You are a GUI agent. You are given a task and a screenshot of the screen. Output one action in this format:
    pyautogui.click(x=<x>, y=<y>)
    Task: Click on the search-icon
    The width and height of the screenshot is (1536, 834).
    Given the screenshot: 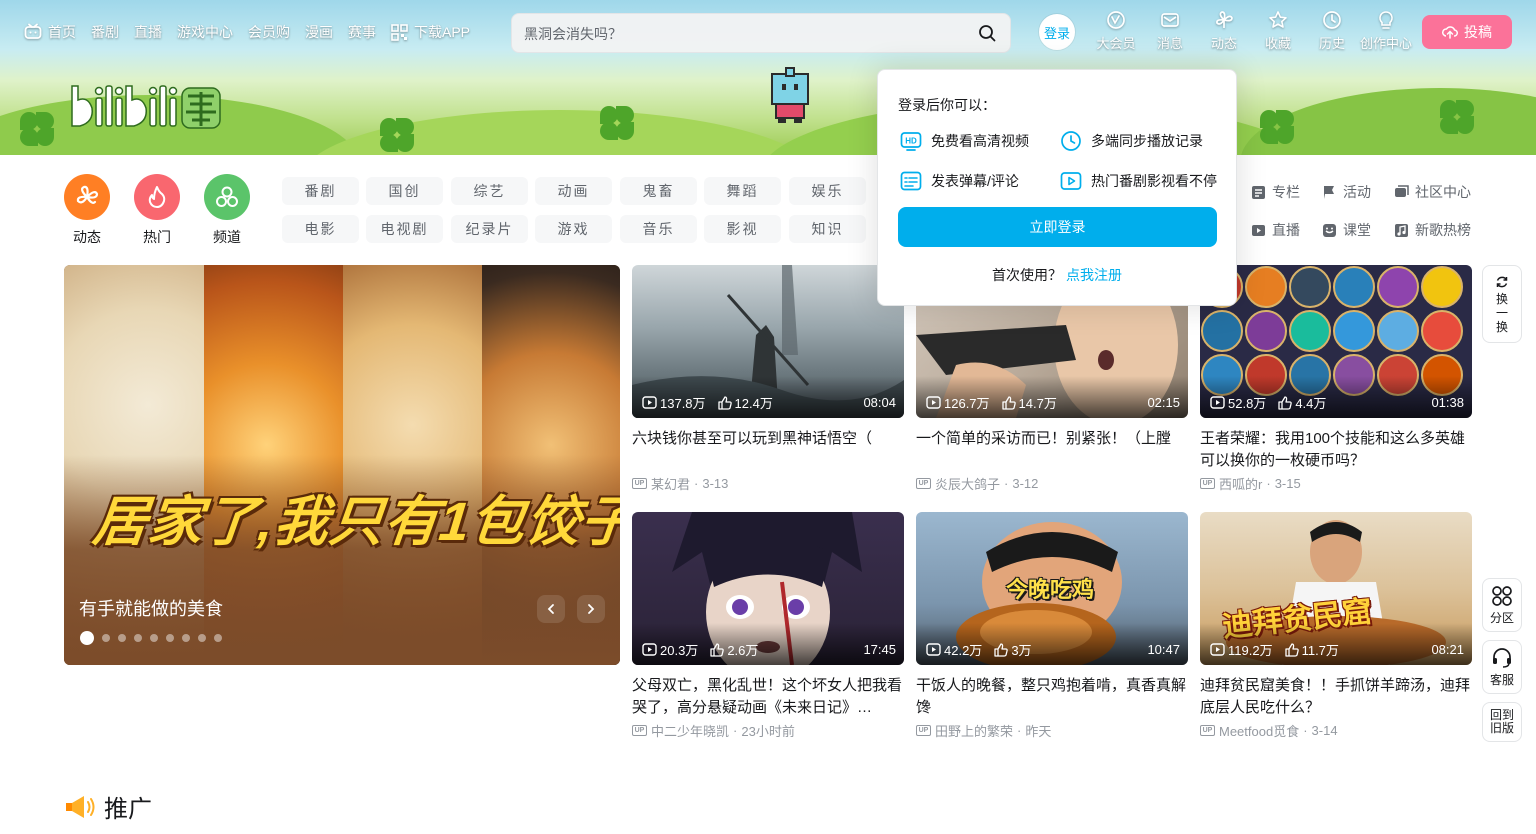 What is the action you would take?
    pyautogui.click(x=987, y=33)
    